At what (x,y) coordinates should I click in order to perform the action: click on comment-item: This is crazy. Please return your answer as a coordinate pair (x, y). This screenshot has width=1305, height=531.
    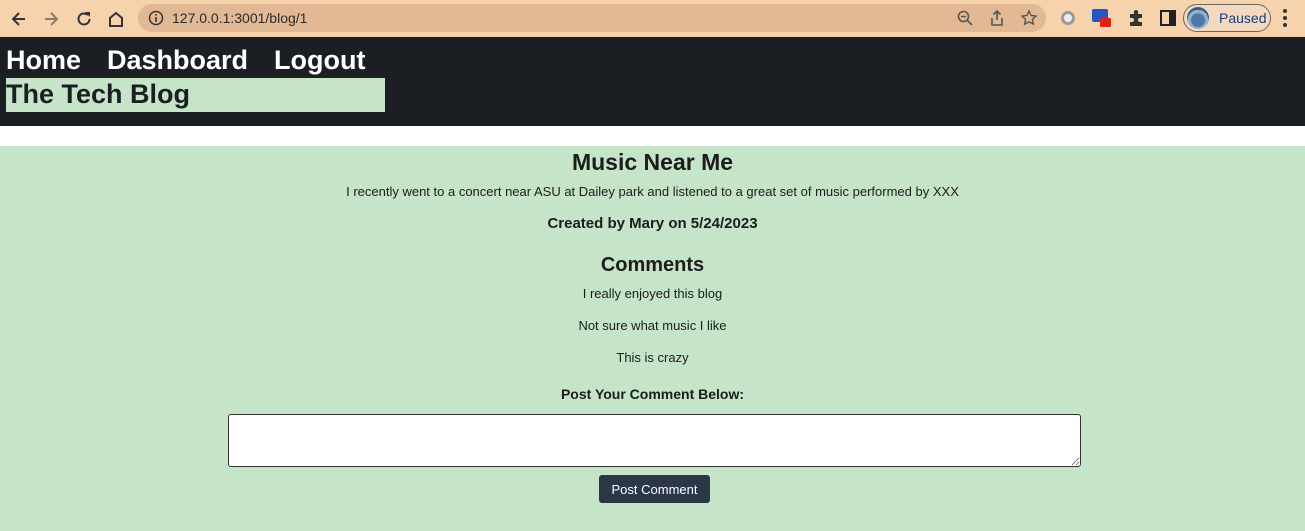
    Looking at the image, I should click on (652, 357).